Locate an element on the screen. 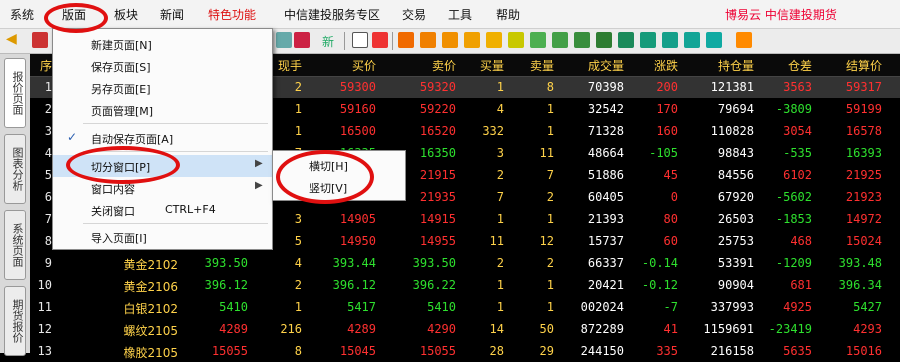 The height and width of the screenshot is (362, 900). menu-citic-services: 中信建投服务专区 is located at coordinates (332, 14).